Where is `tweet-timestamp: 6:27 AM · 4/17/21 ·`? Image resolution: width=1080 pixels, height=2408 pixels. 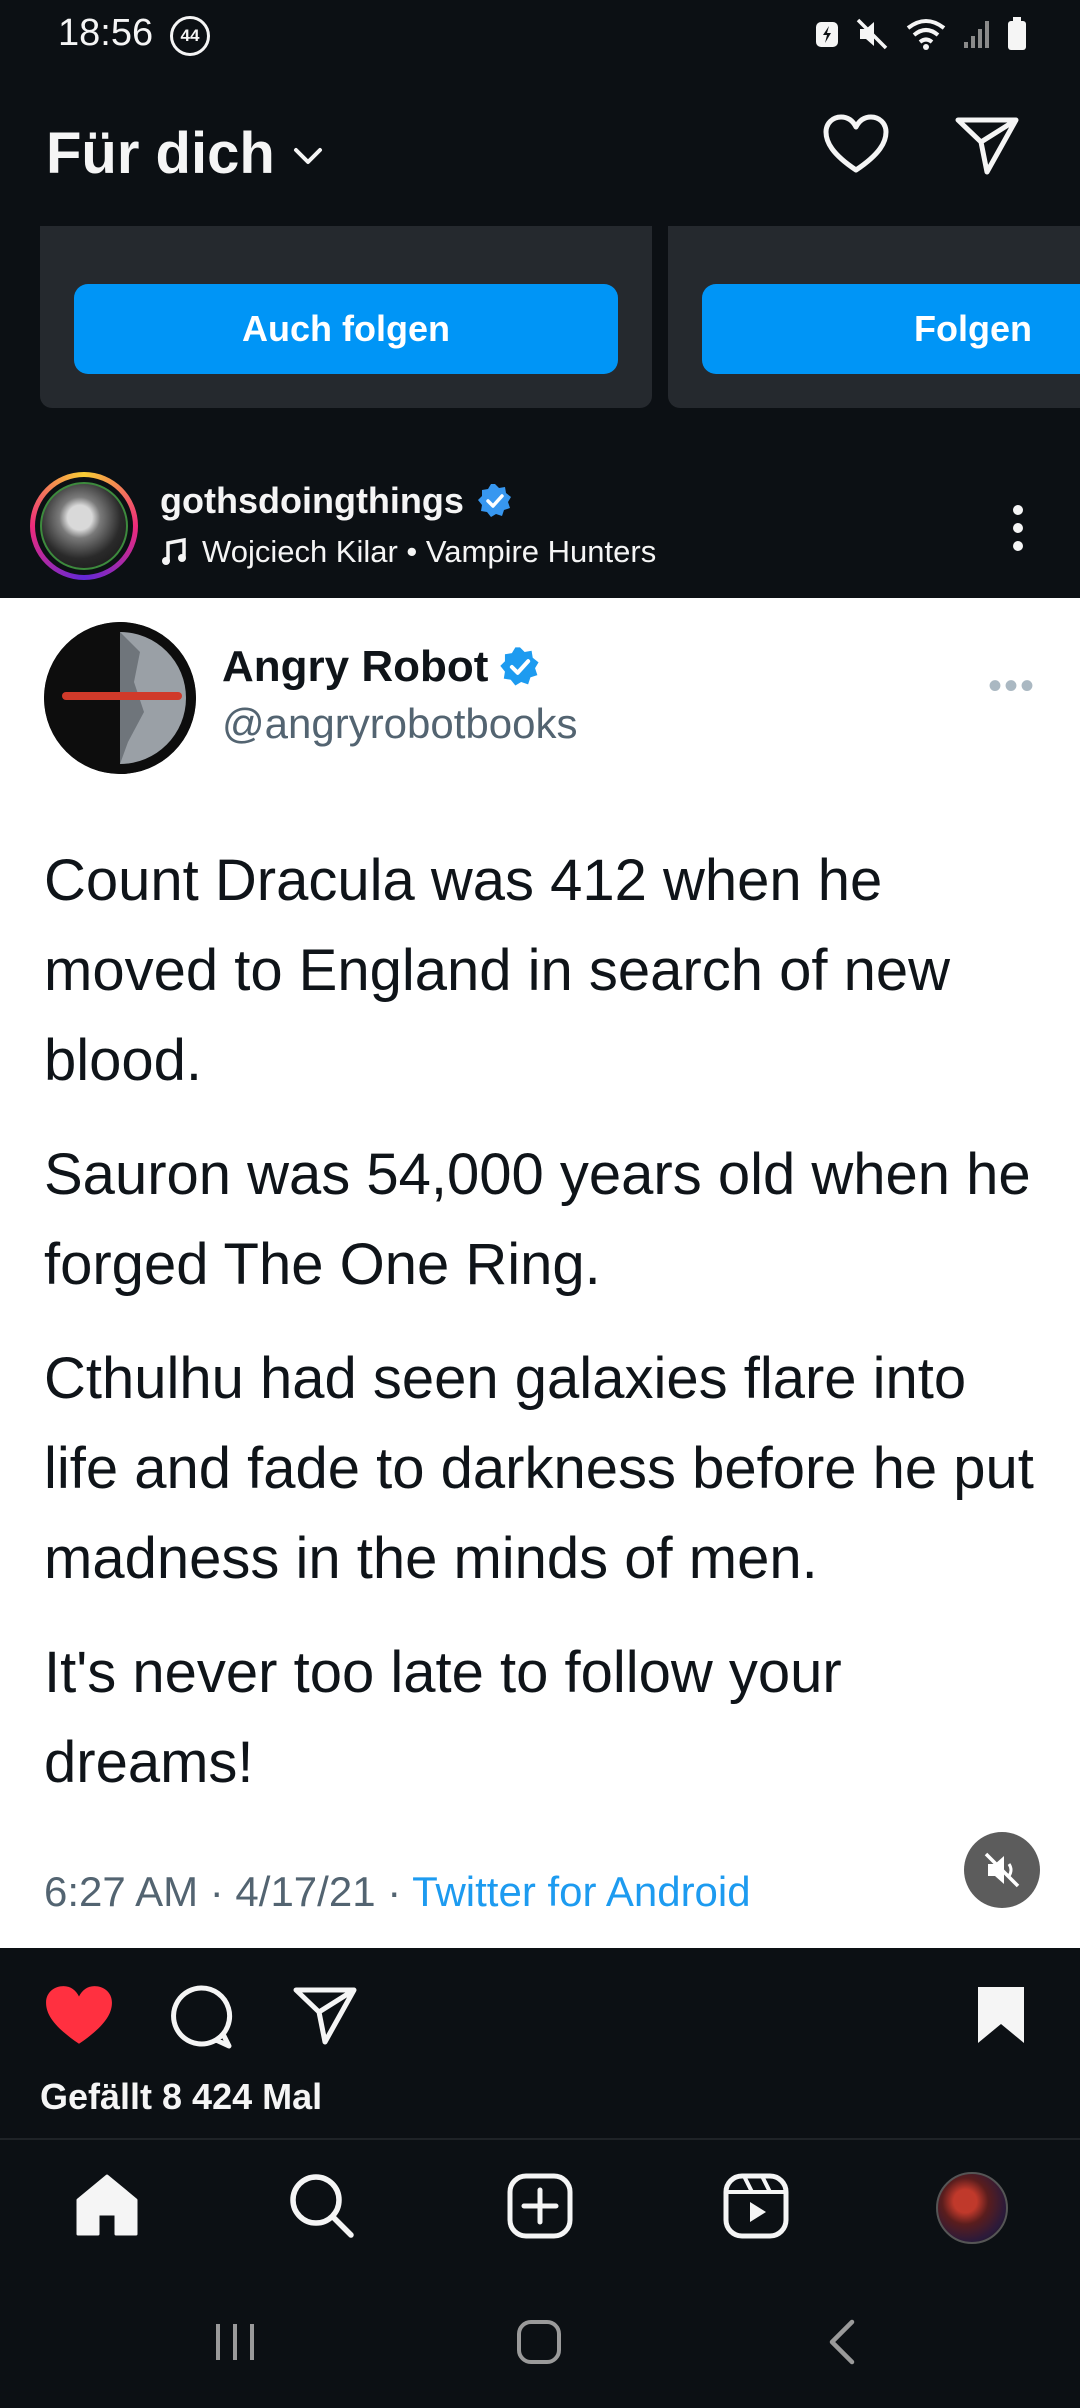 tweet-timestamp: 6:27 AM · 4/17/21 · is located at coordinates (228, 1891).